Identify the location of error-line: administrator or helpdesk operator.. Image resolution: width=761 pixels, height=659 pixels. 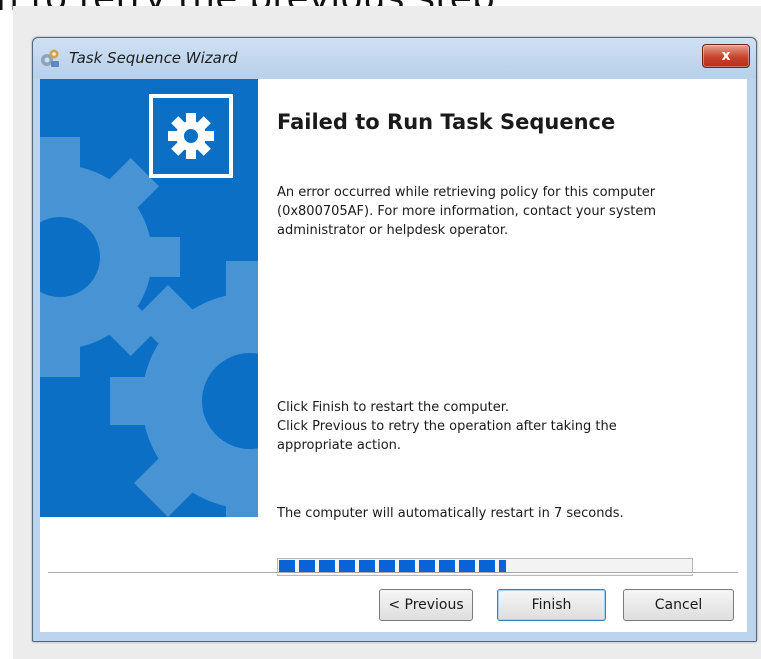
(393, 230).